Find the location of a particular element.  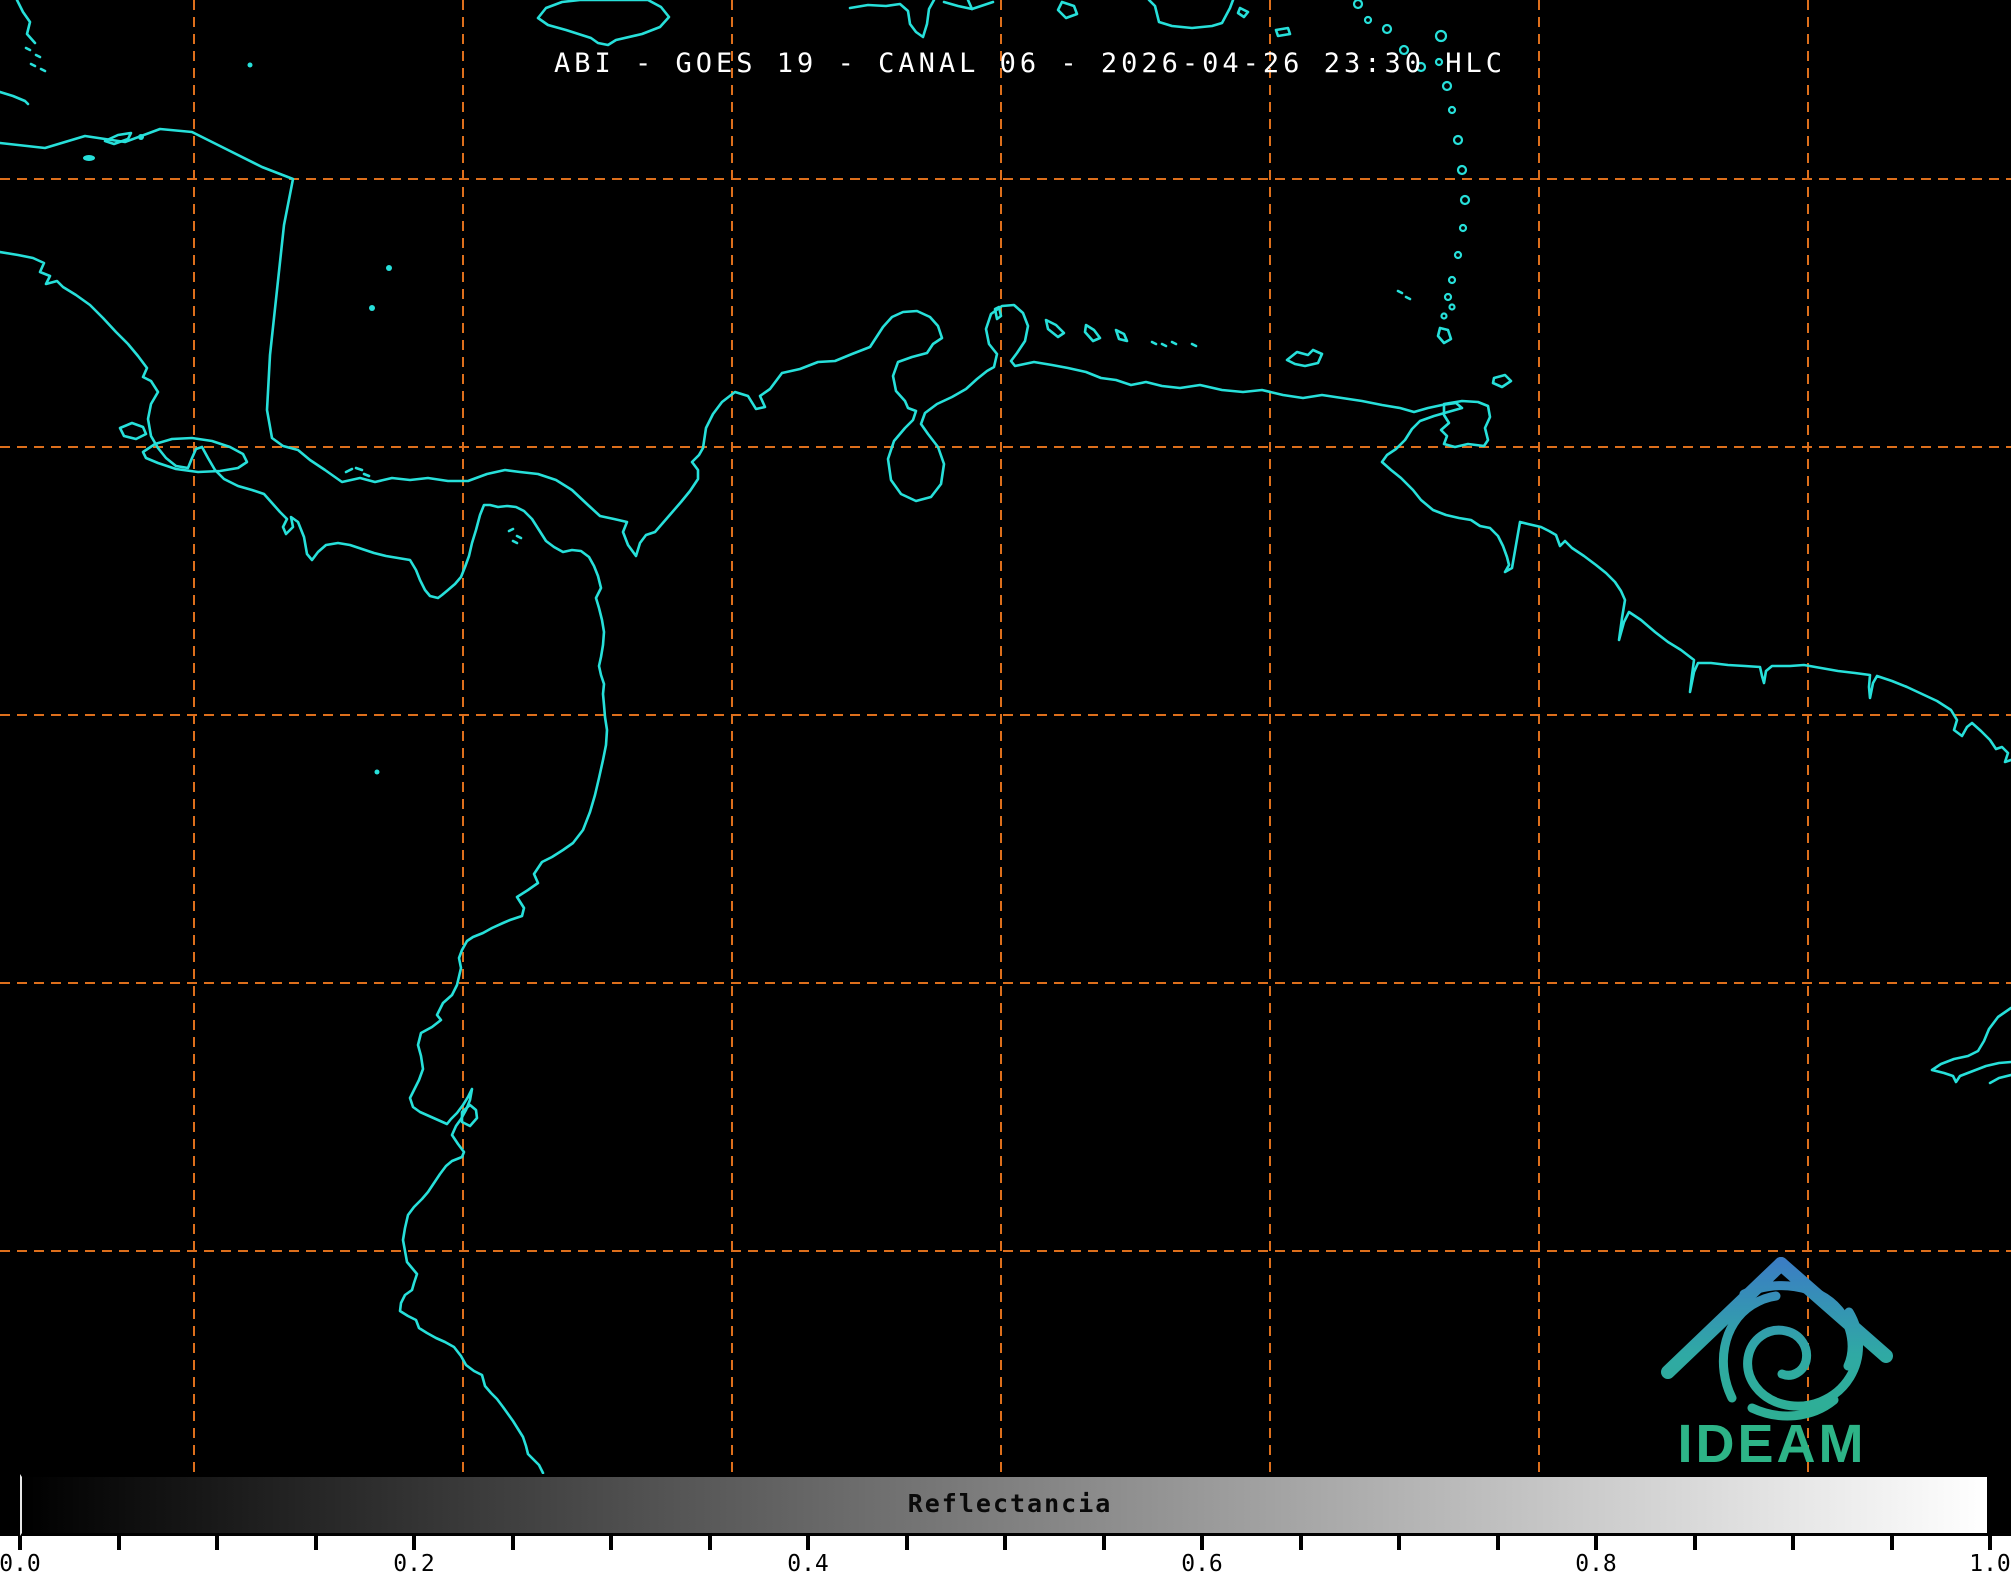

coastline-belize-fragment is located at coordinates (26, 22).